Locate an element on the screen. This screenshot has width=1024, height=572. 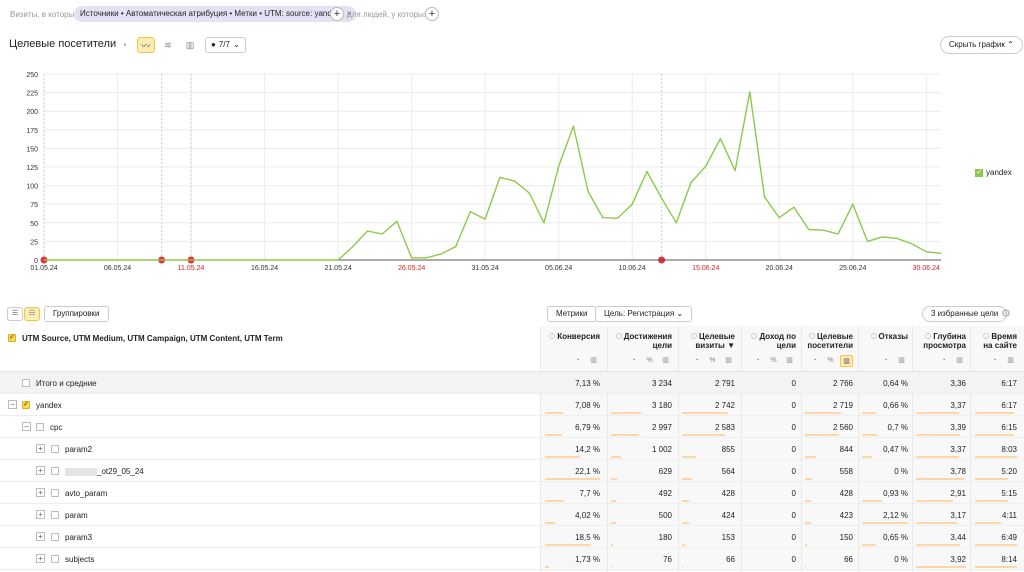
column-header: Достижения цели is located at coordinates (643, 341).